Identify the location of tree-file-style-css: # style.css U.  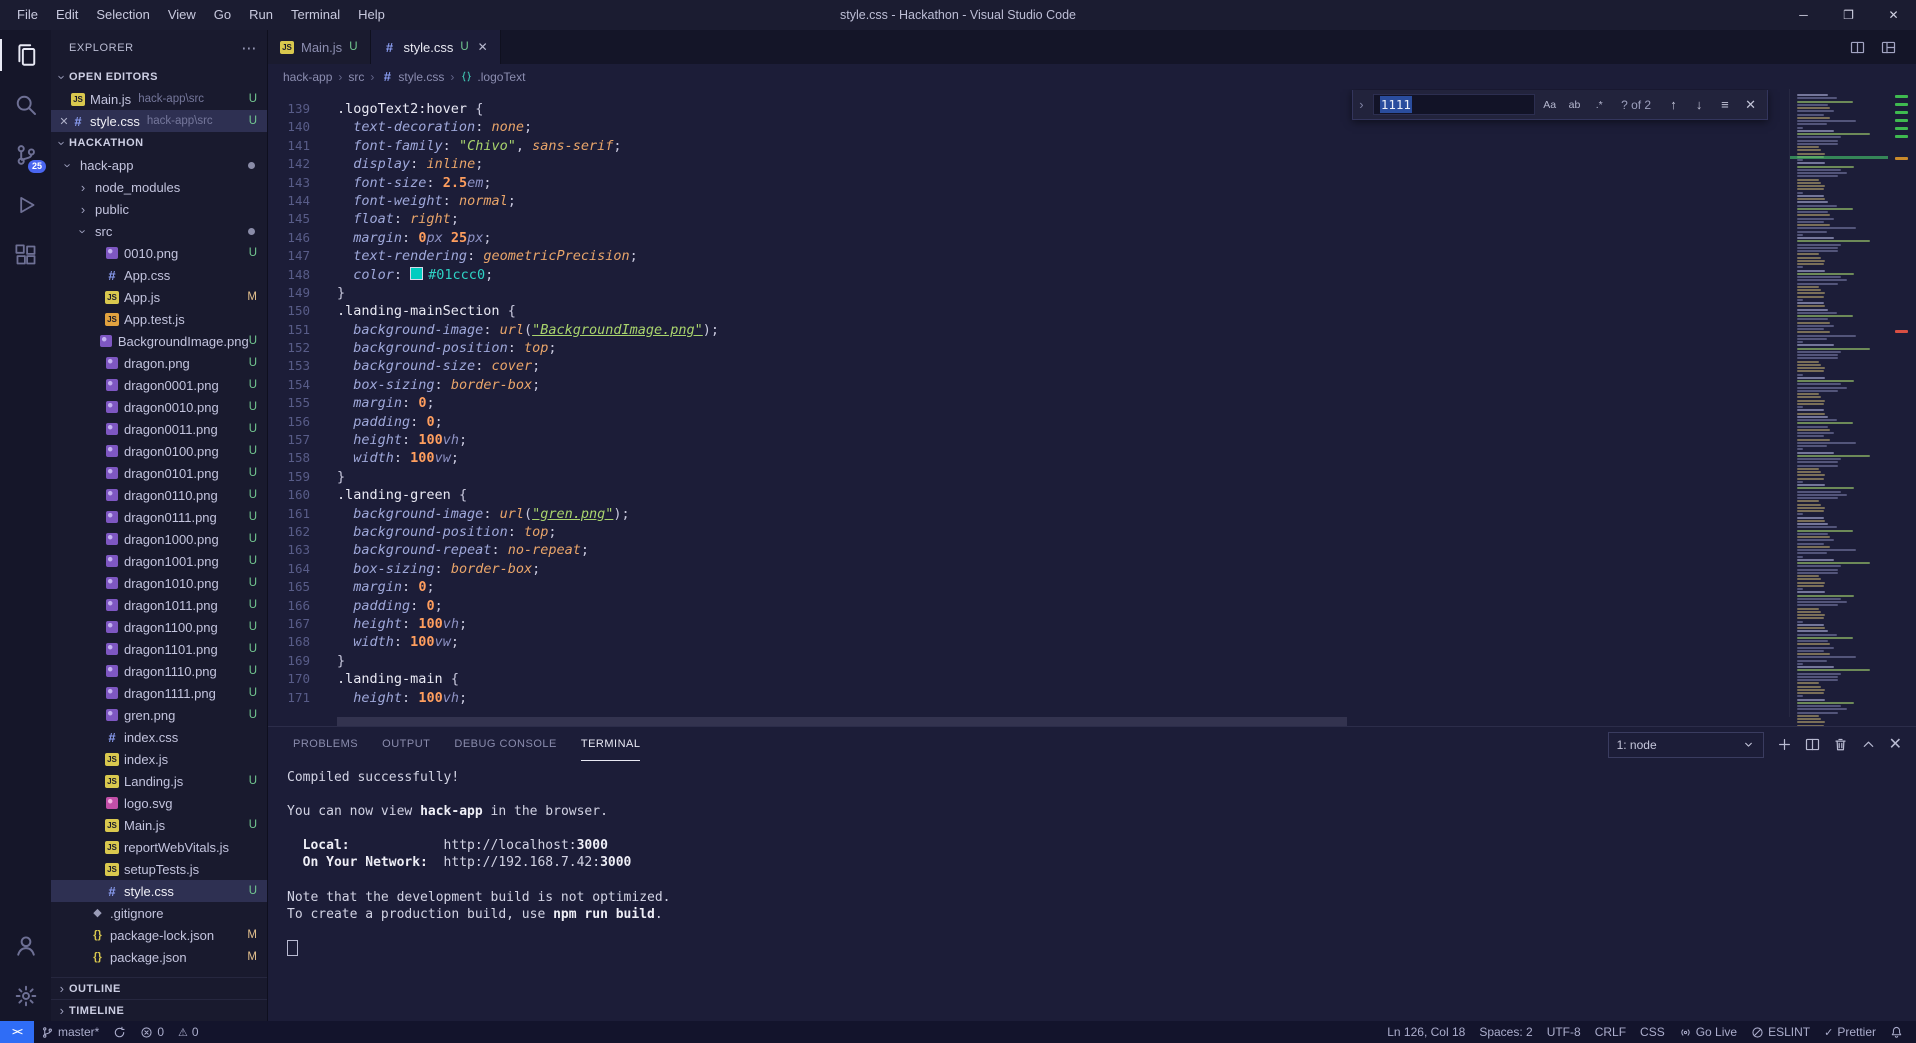
(159, 891).